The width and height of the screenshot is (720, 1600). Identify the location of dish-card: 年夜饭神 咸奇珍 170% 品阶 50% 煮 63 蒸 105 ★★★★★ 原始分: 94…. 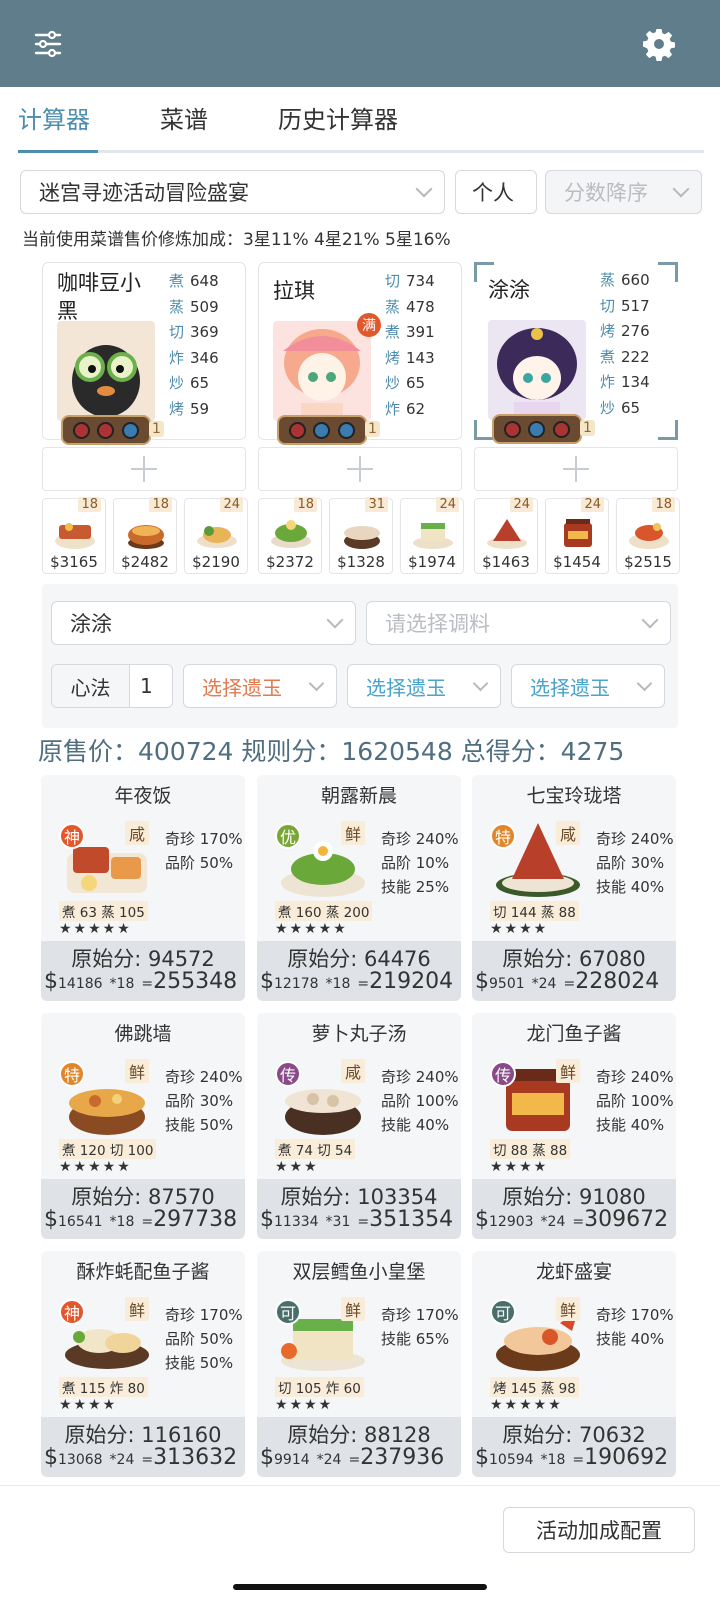
(143, 888).